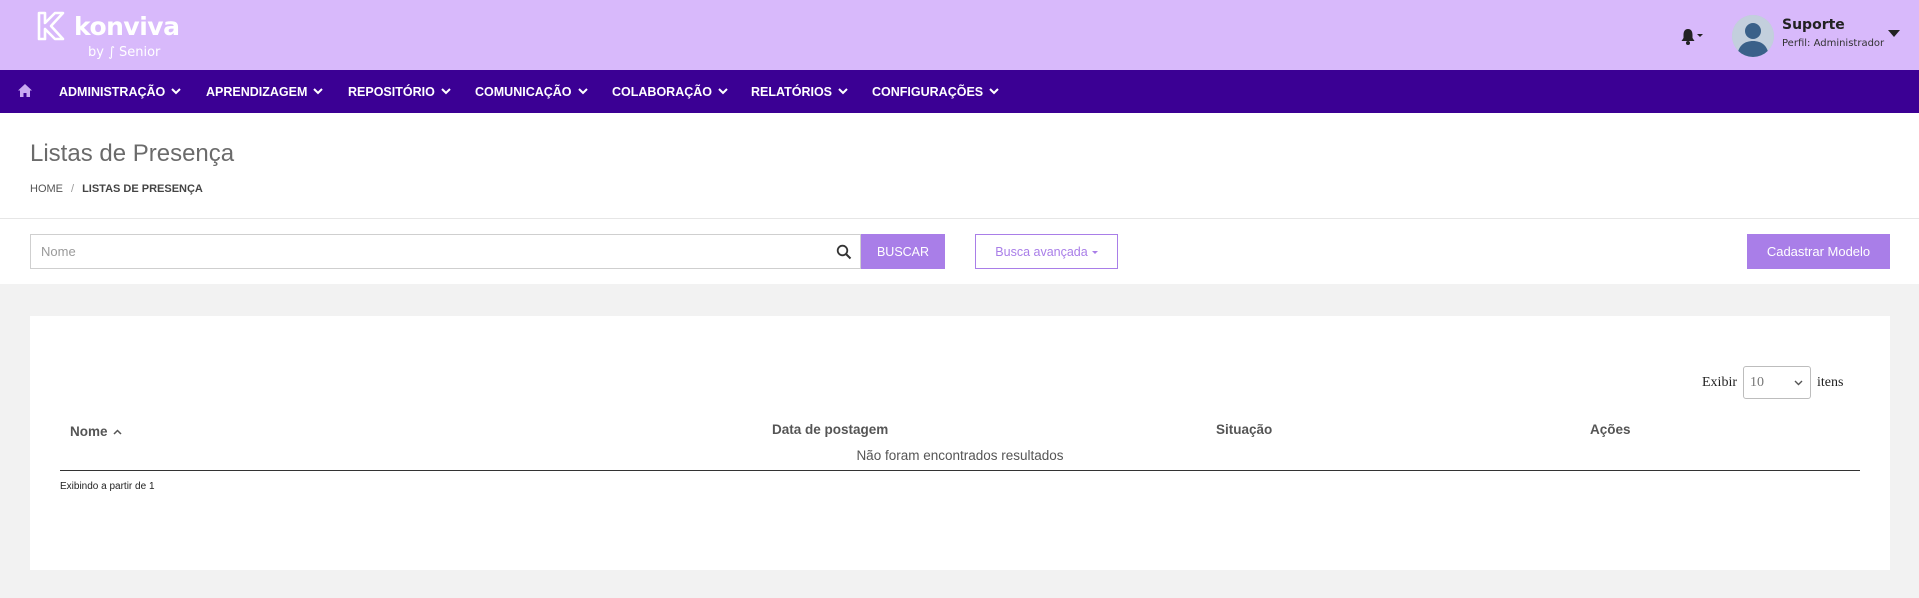 This screenshot has width=1919, height=598. What do you see at coordinates (960, 455) in the screenshot?
I see `empty-results-message: Não foram encontrados resultados` at bounding box center [960, 455].